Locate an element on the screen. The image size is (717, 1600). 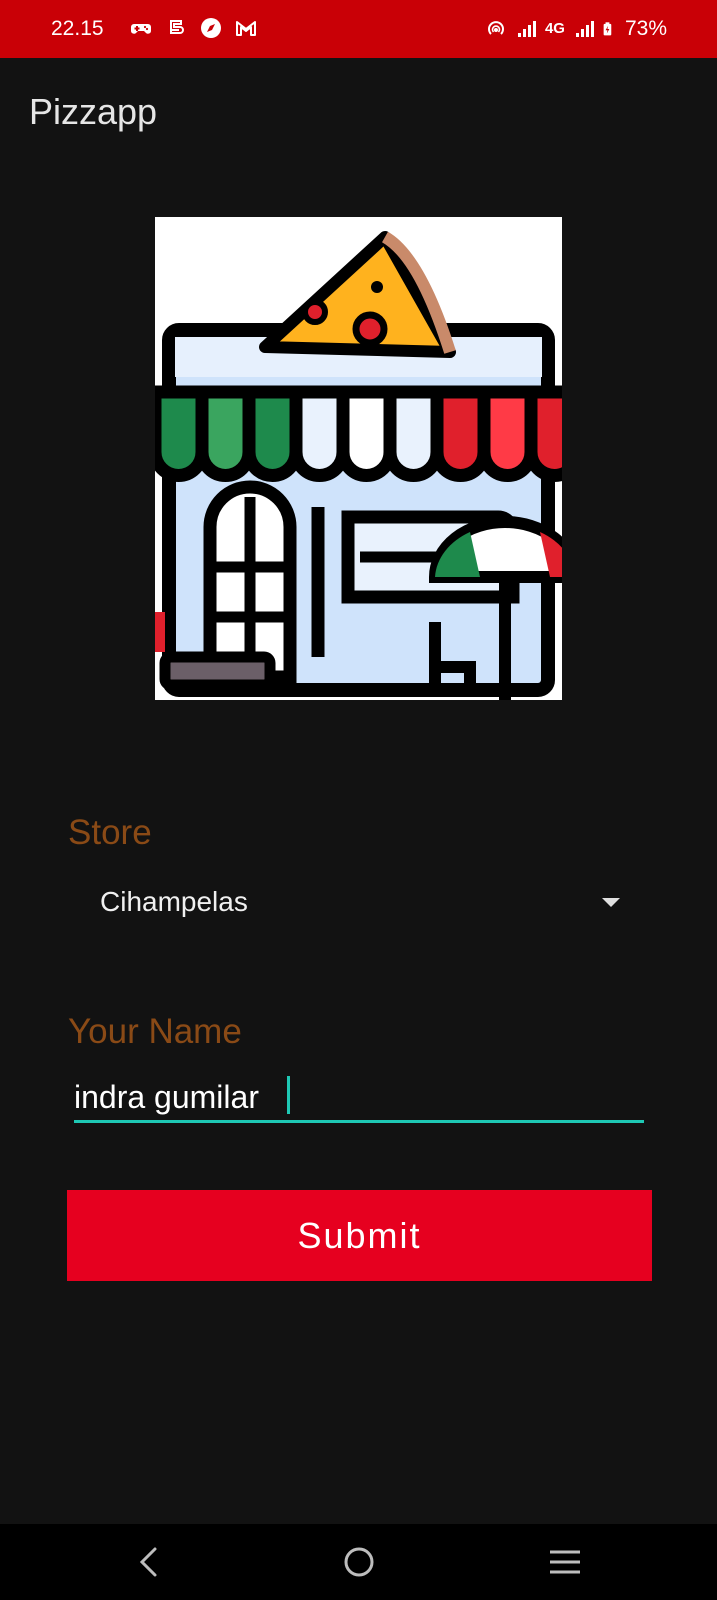
status-system-indicators: 4G 73% is located at coordinates (576, 29).